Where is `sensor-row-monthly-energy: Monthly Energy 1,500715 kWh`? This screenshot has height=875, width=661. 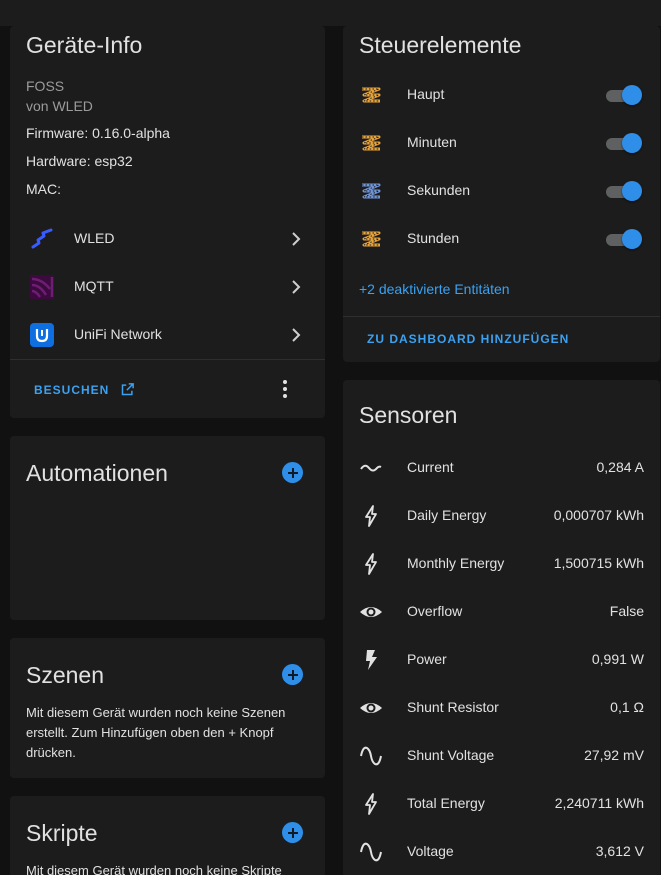 sensor-row-monthly-energy: Monthly Energy 1,500715 kWh is located at coordinates (501, 564).